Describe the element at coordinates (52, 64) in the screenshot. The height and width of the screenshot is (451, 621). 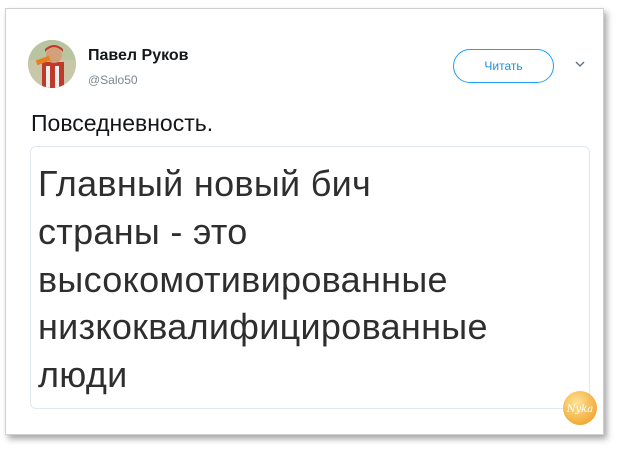
I see `avatar` at that location.